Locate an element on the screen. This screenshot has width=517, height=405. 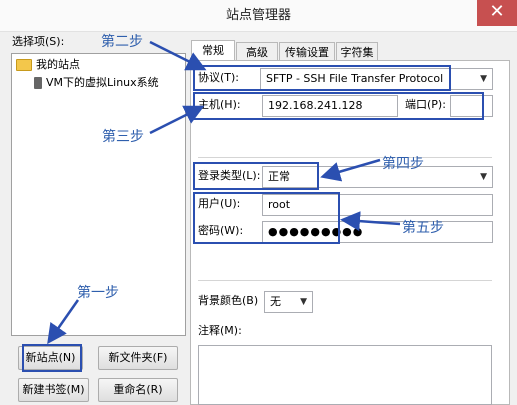
arrow-step2 is located at coordinates (178, 55).